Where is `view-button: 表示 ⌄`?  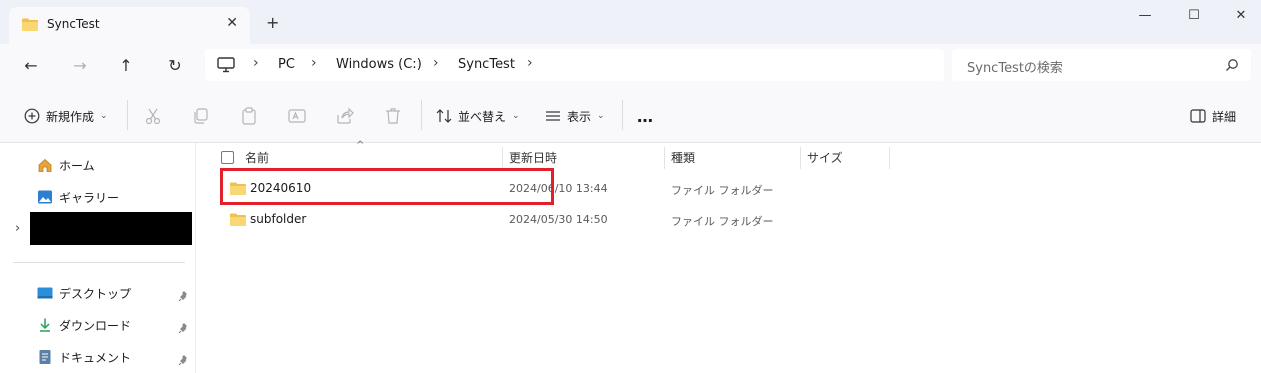
view-button: 表示 ⌄ is located at coordinates (575, 116).